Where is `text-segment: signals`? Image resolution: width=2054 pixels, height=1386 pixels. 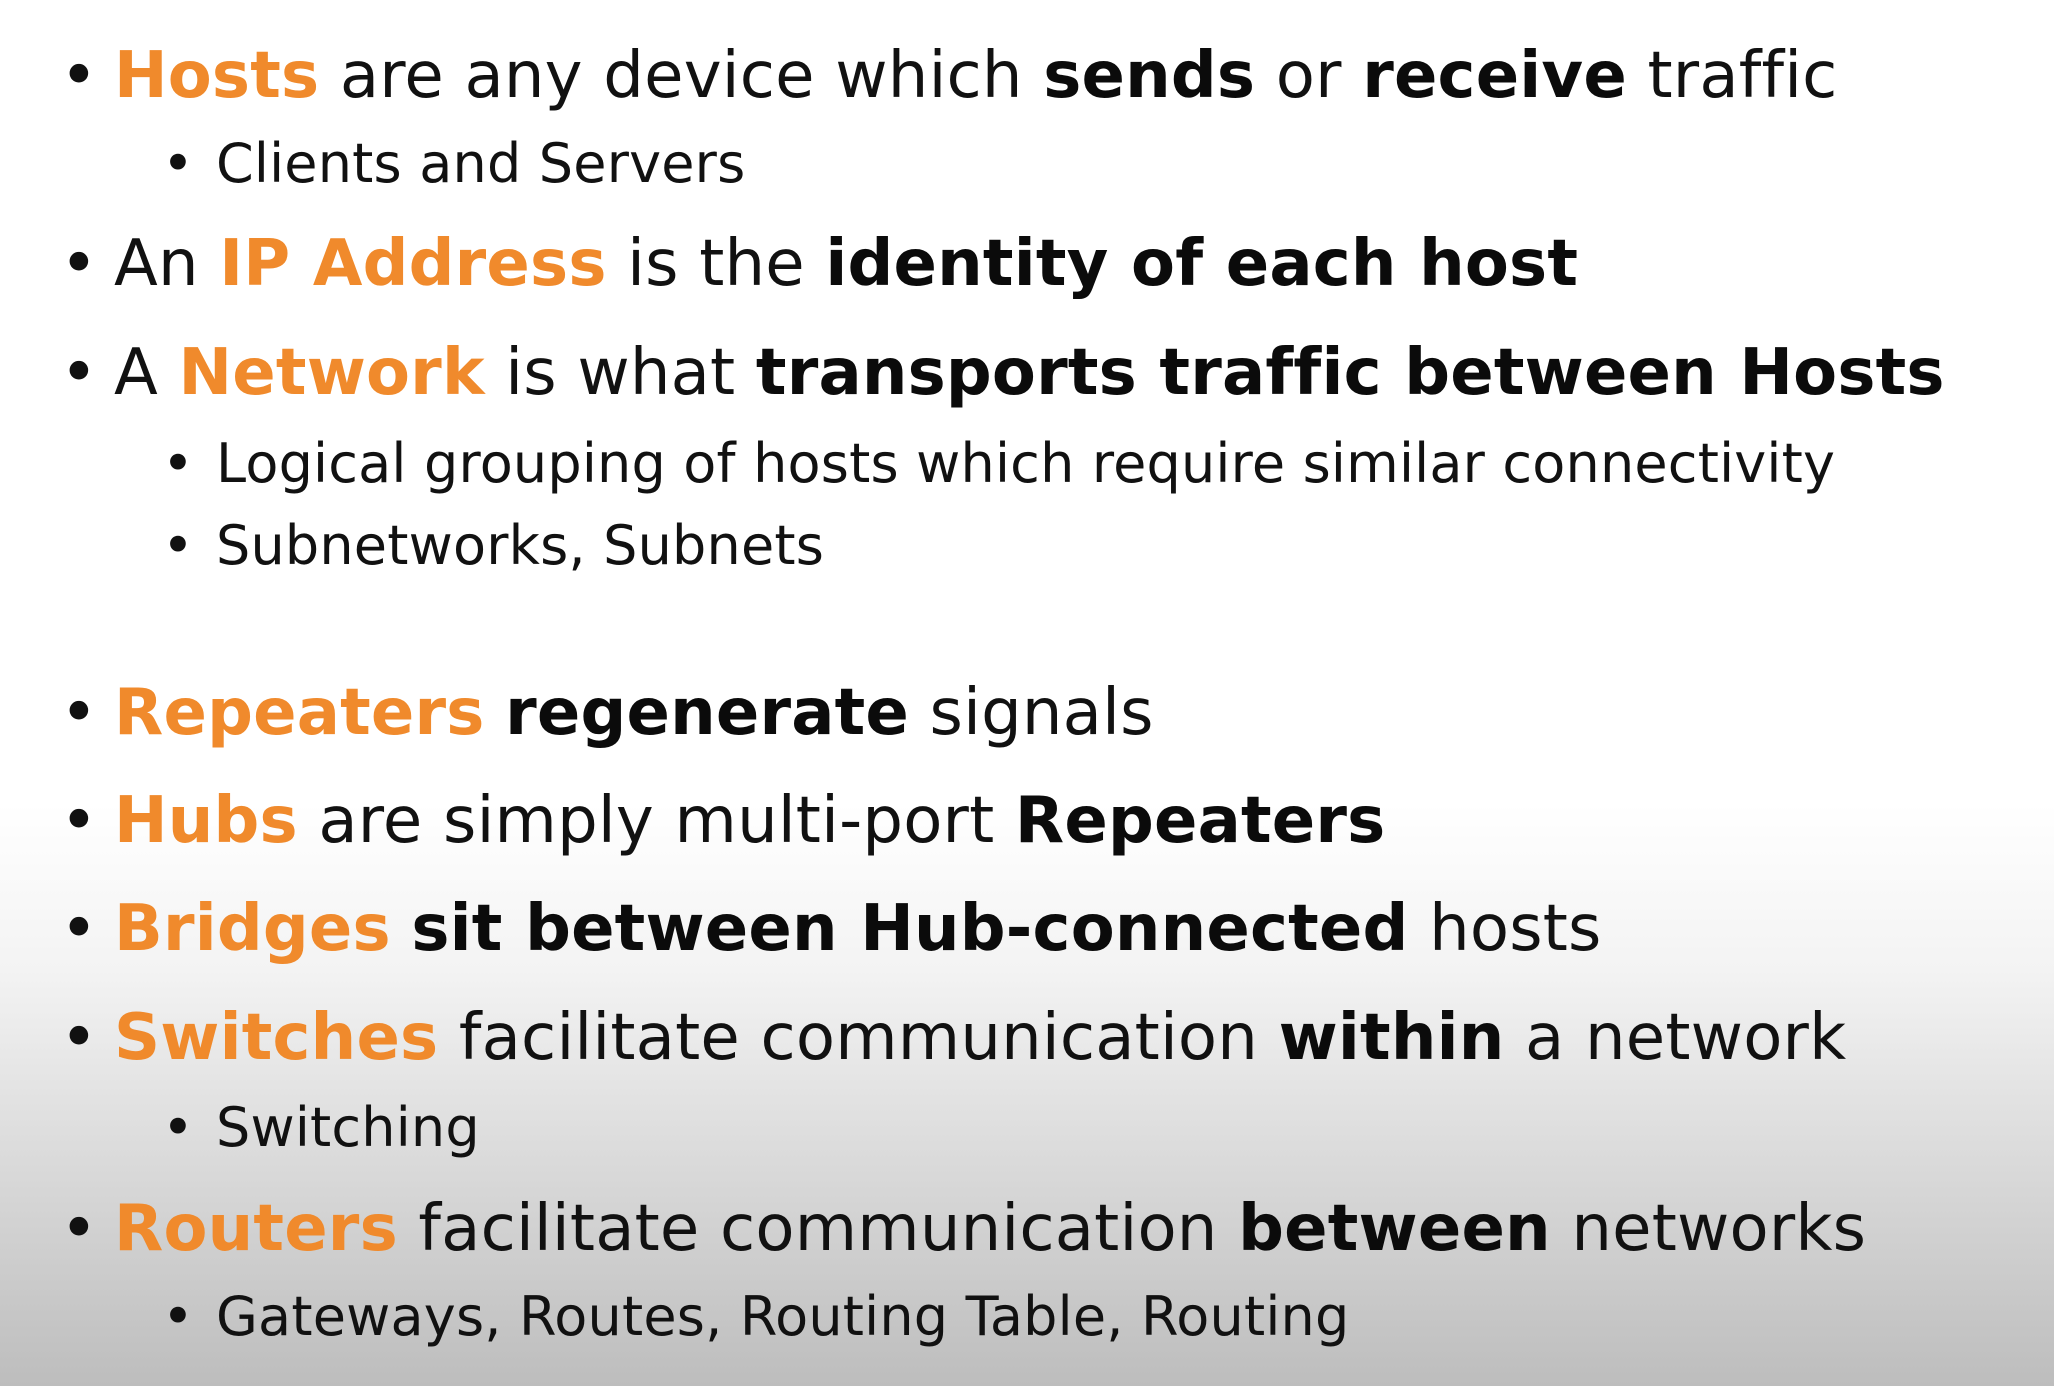
text-segment: signals is located at coordinates (1031, 713).